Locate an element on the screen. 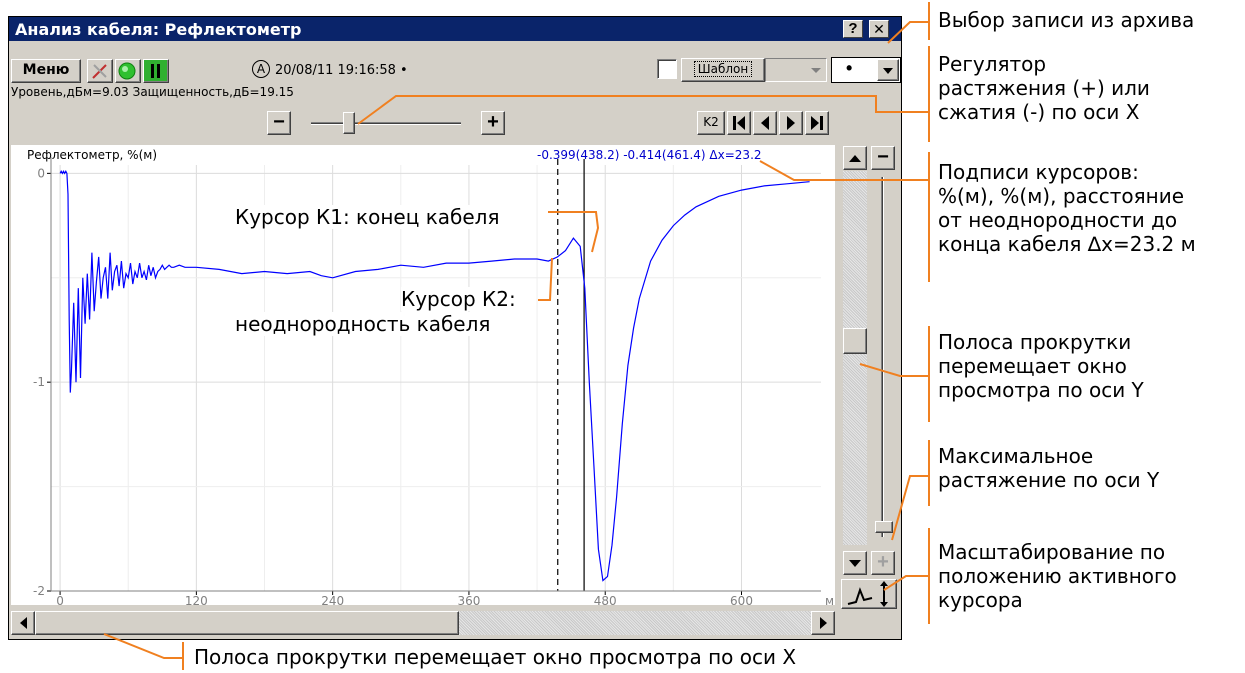  y-tick-label: -2 is located at coordinates (39, 591).